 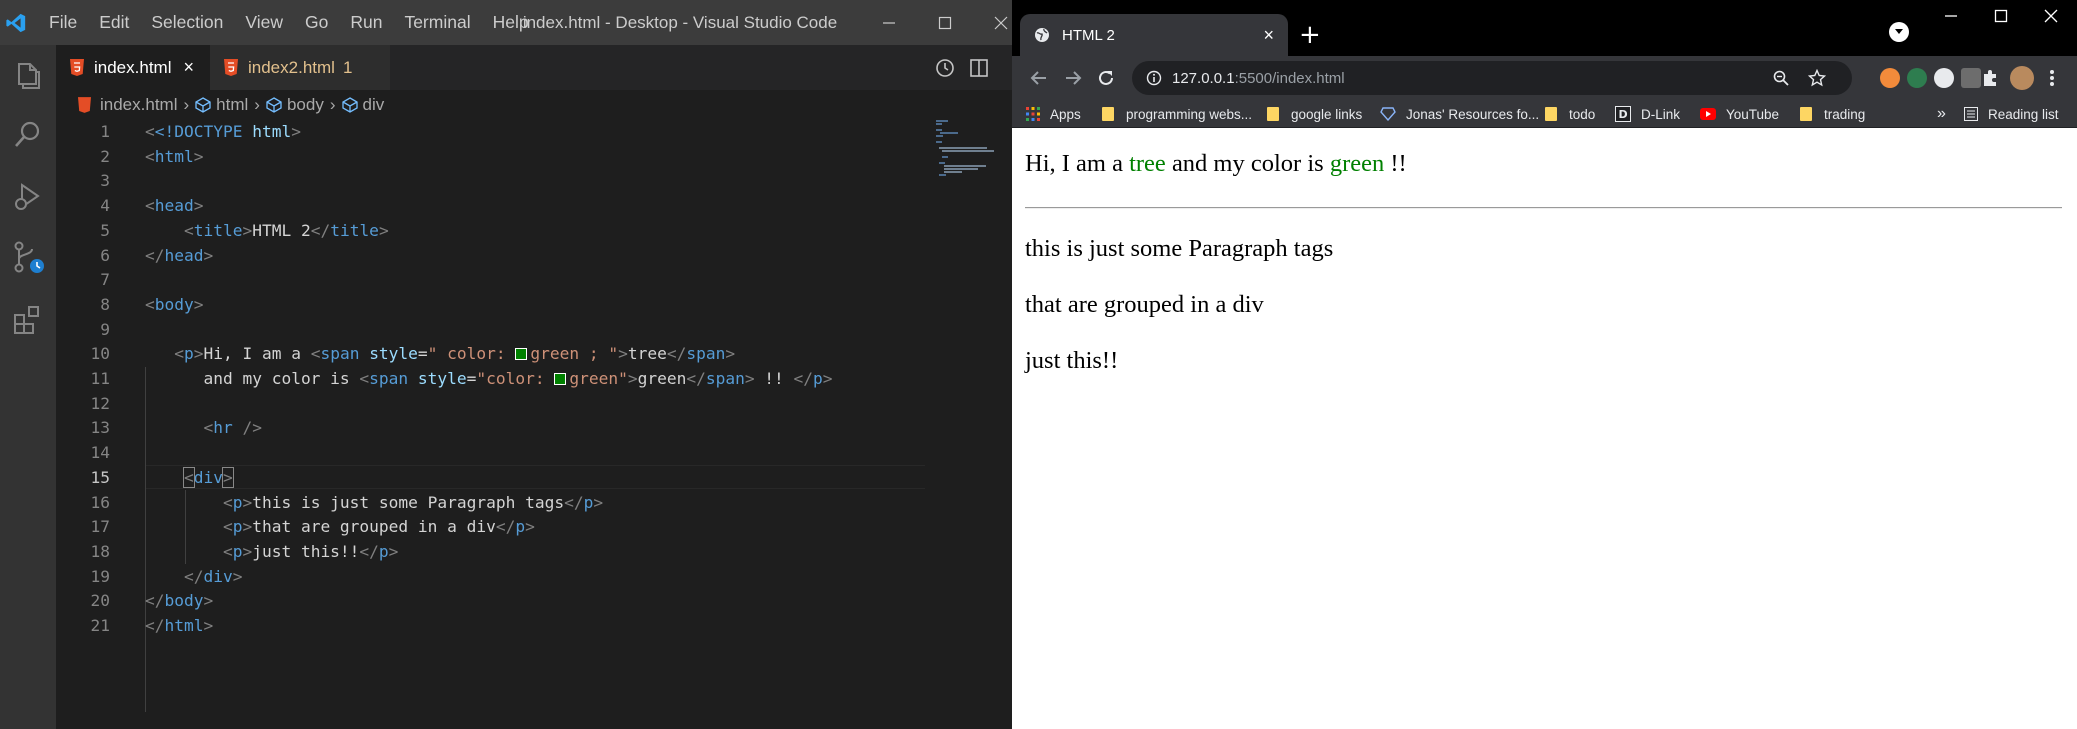 I want to click on breadcrumb-file: index.html, so click(x=127, y=105).